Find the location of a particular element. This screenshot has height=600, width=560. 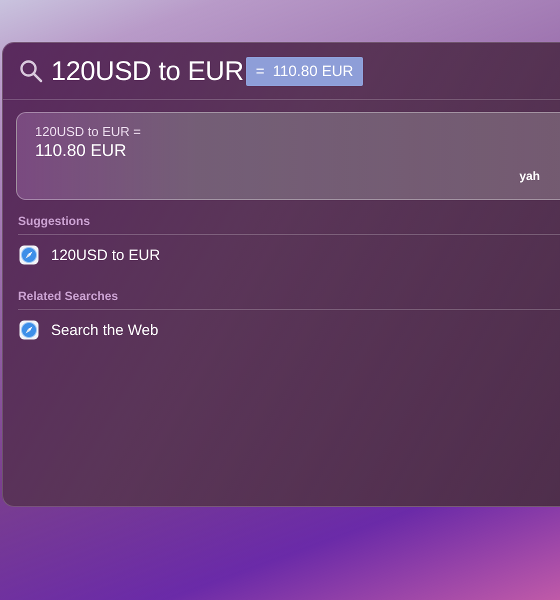

section-heading: Suggestions is located at coordinates (54, 221).